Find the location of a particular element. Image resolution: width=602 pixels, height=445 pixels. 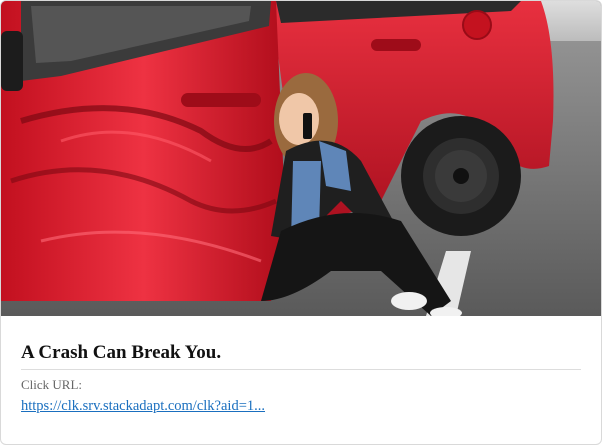

click-url-label: Click URL: is located at coordinates (52, 384).